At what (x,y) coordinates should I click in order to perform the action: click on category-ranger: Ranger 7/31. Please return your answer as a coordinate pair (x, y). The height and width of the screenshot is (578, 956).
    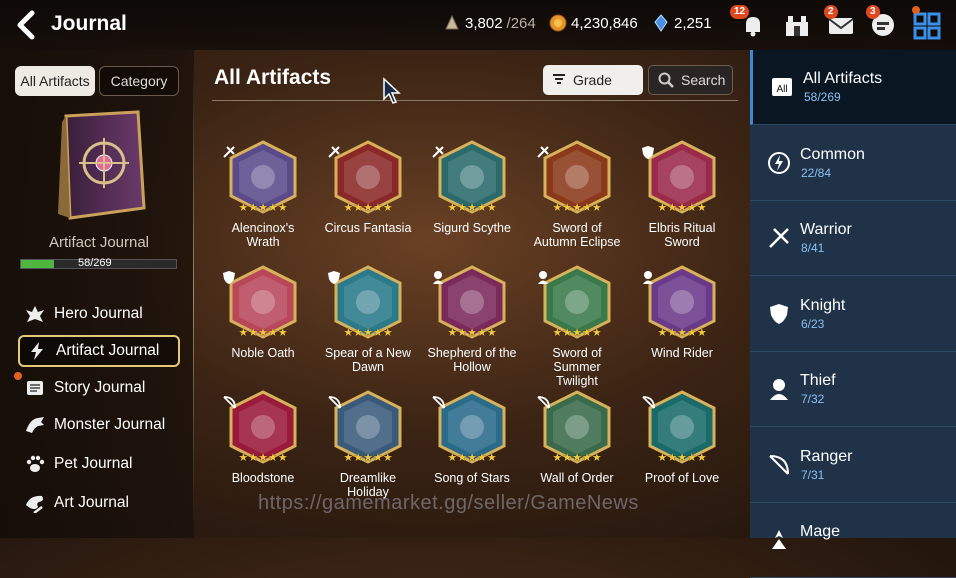
    Looking at the image, I should click on (853, 465).